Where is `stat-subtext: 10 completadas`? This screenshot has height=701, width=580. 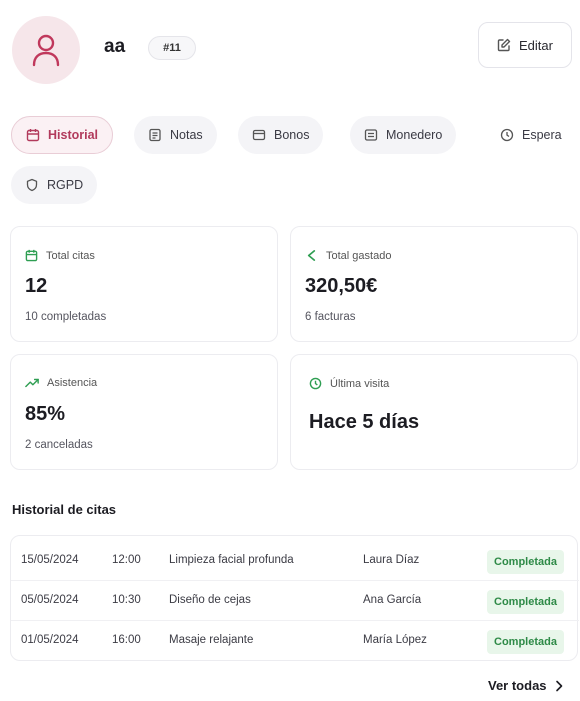 stat-subtext: 10 completadas is located at coordinates (66, 317).